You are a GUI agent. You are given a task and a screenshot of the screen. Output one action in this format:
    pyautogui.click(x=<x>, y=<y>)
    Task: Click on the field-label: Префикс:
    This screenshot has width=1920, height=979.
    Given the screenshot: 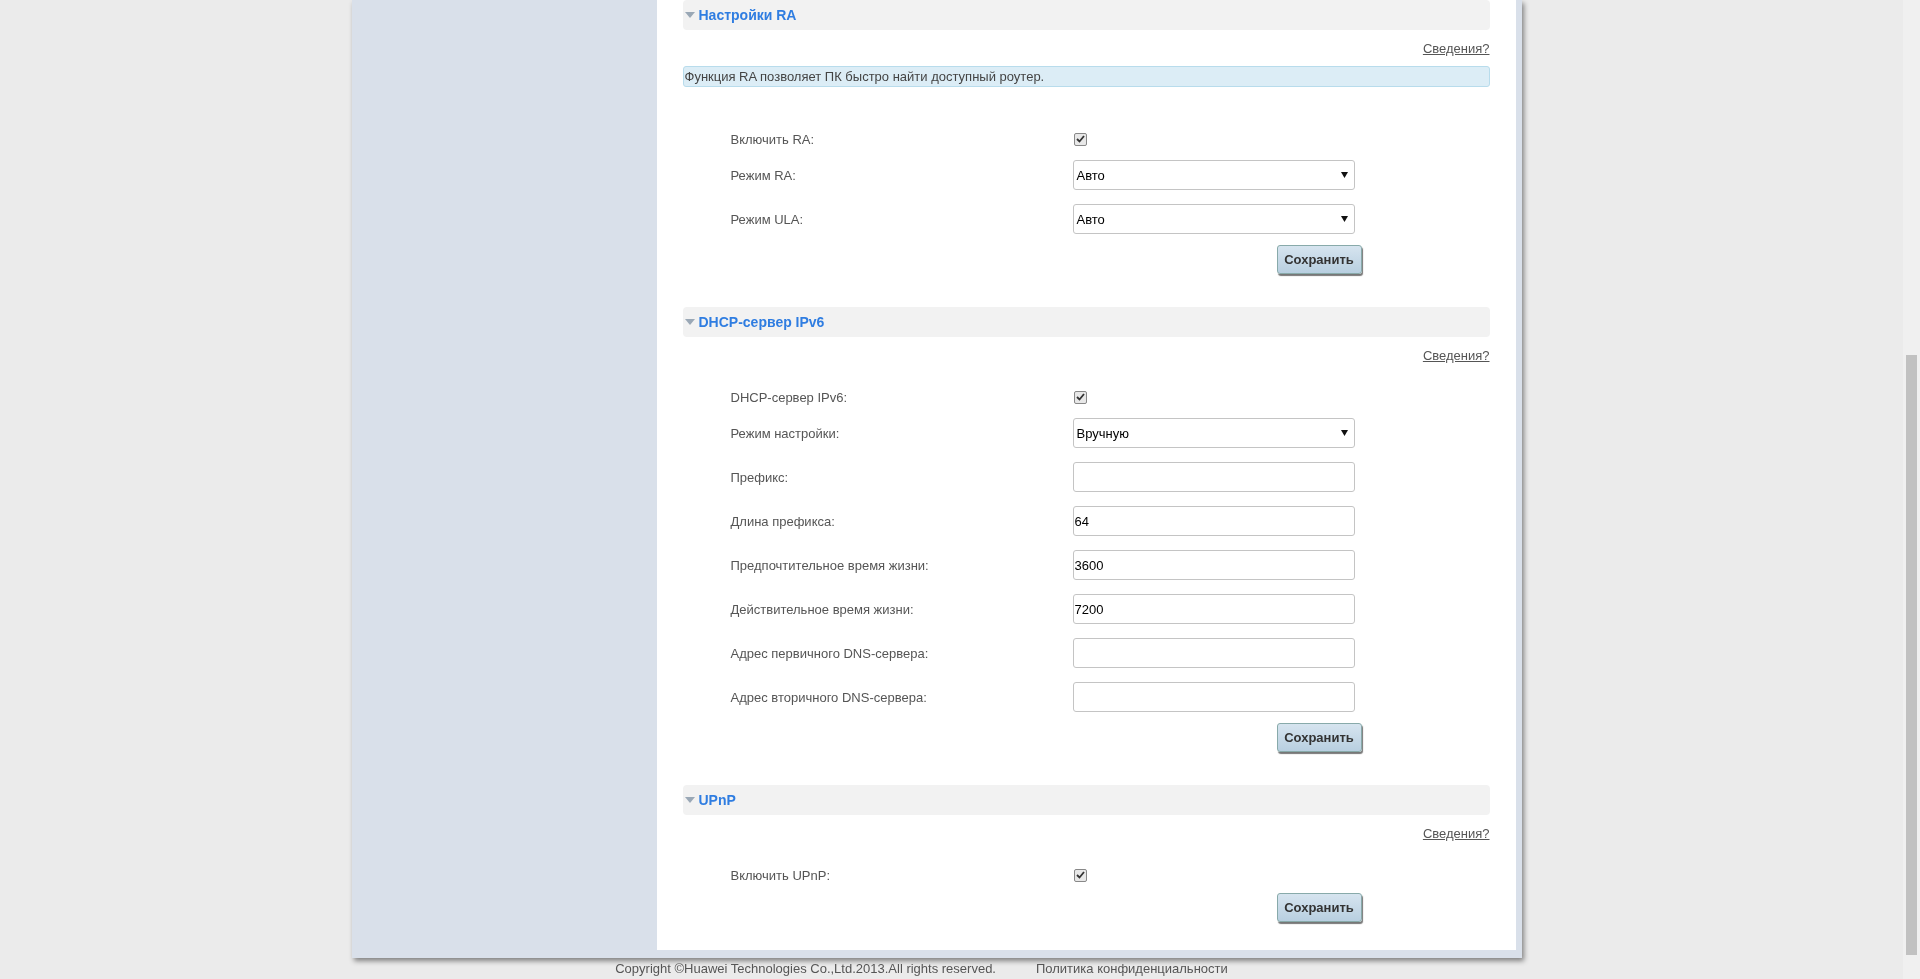 What is the action you would take?
    pyautogui.click(x=760, y=477)
    